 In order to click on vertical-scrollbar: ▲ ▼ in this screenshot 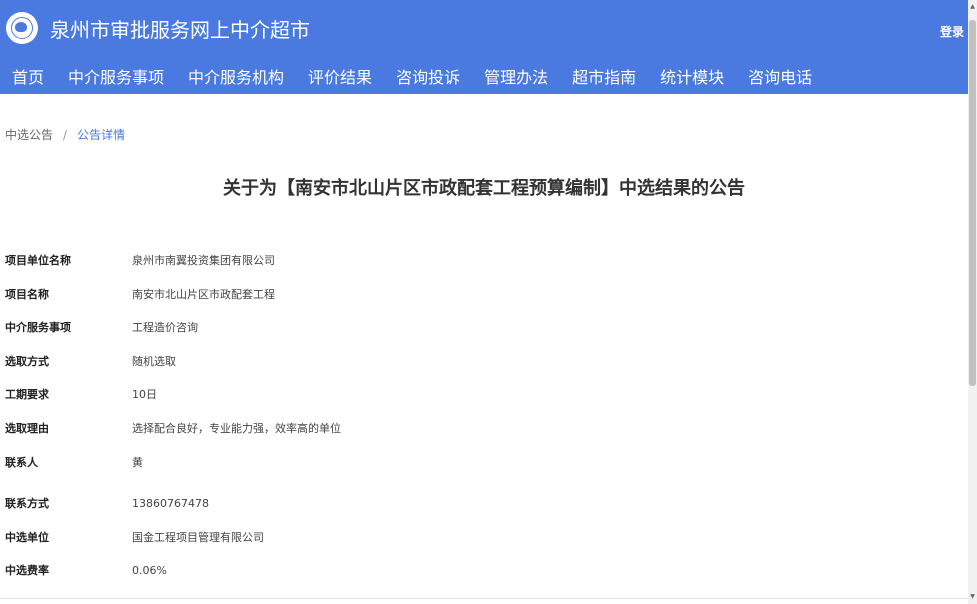, I will do `click(972, 302)`.